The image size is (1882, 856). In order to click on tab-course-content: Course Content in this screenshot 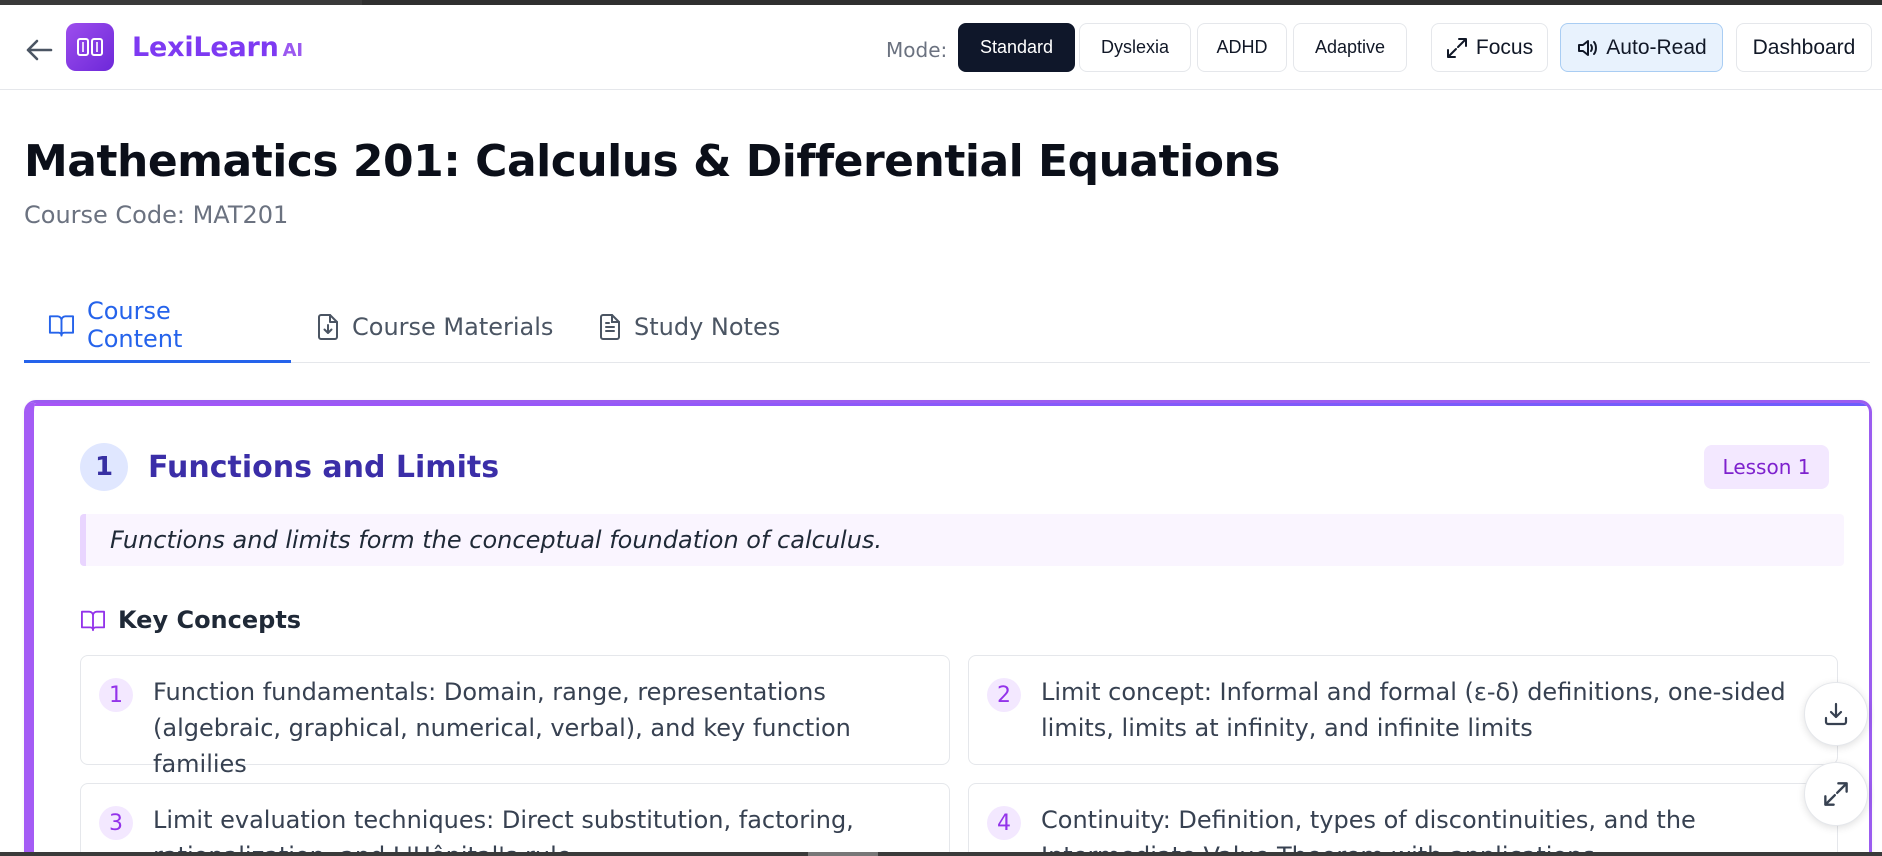, I will do `click(157, 326)`.